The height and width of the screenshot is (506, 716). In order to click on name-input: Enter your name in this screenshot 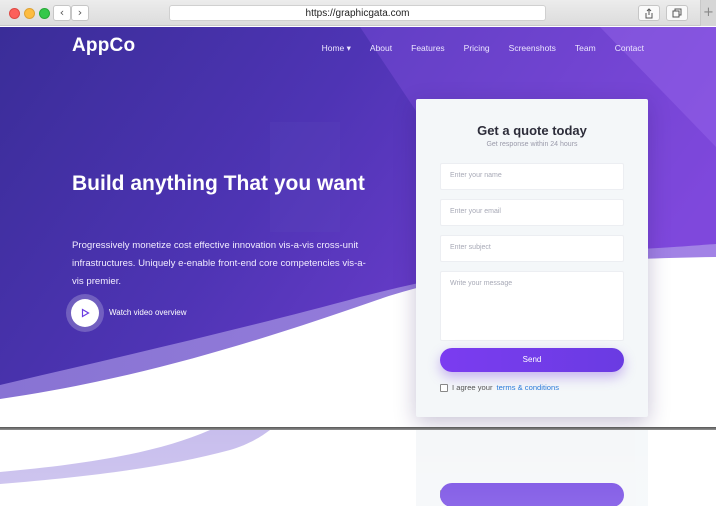, I will do `click(532, 176)`.